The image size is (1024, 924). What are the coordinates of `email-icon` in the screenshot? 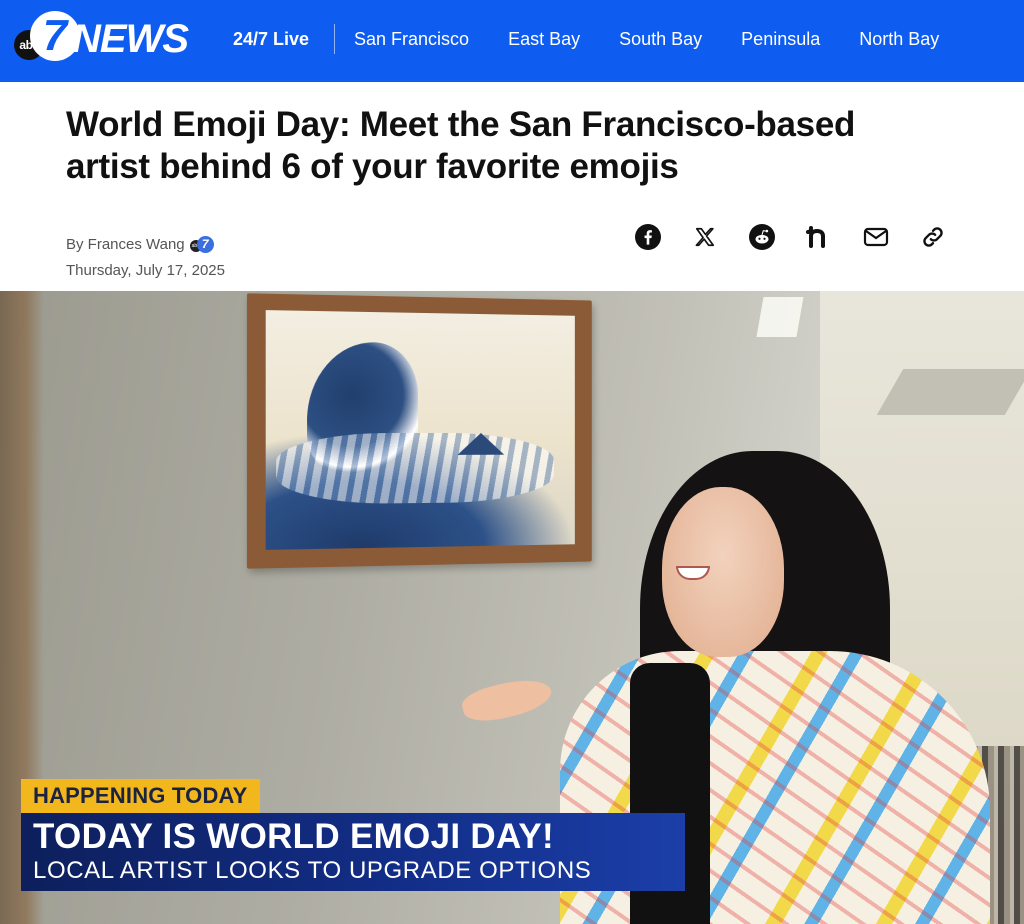 It's located at (876, 237).